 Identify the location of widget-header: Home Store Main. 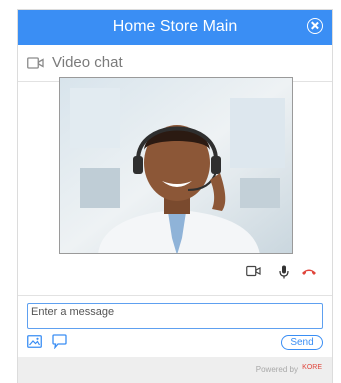
(175, 27).